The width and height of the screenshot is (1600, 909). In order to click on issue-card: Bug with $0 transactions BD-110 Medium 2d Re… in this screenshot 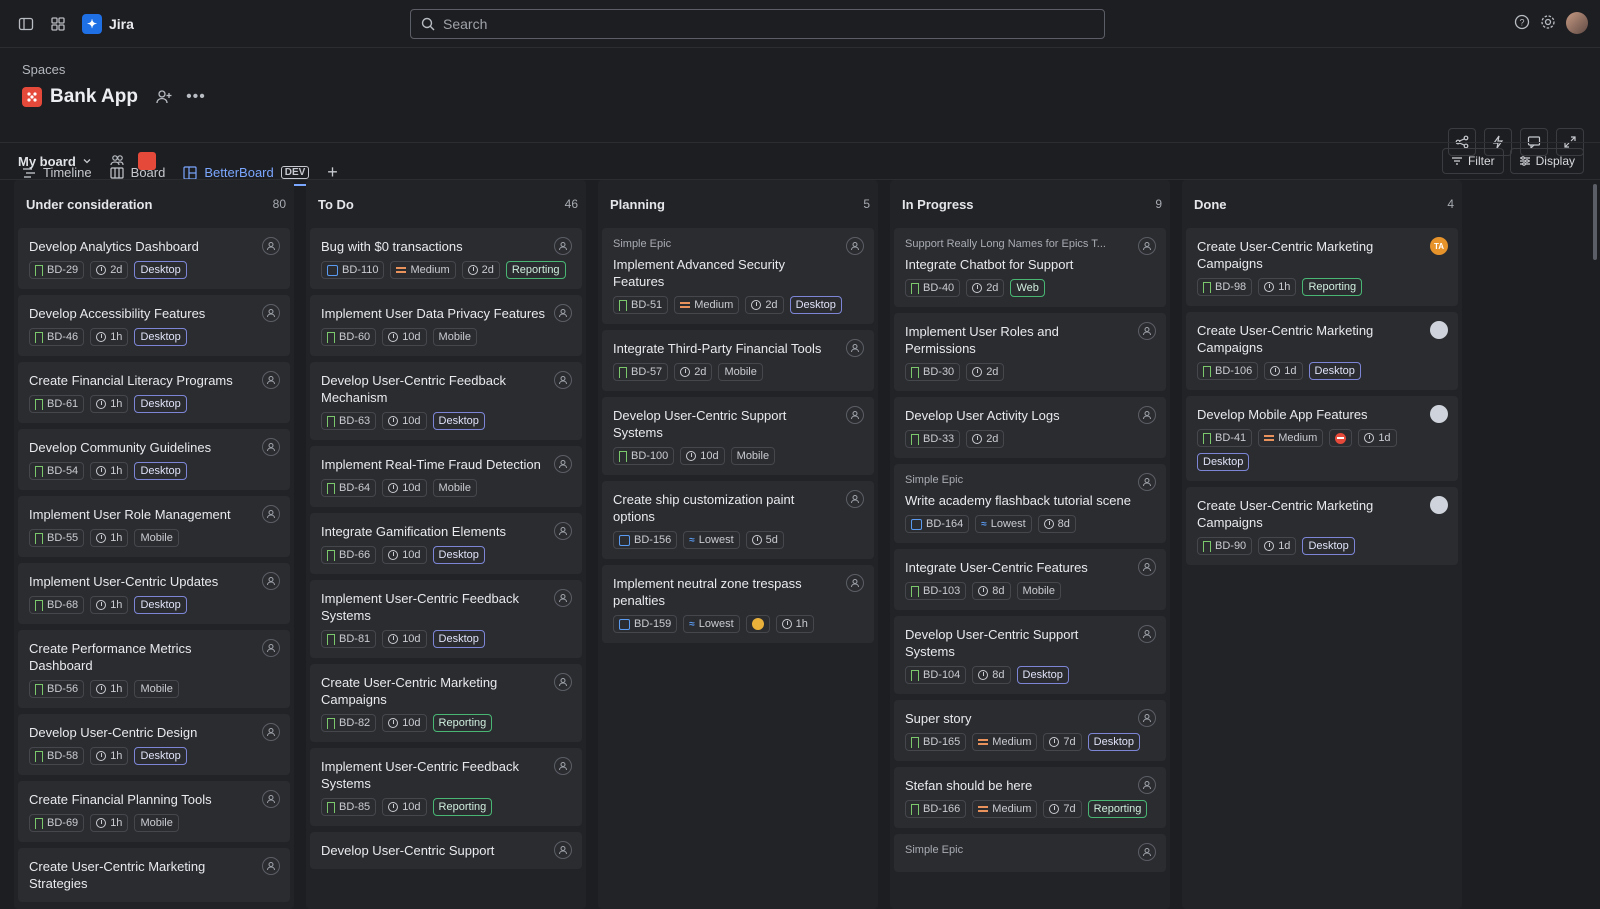, I will do `click(446, 258)`.